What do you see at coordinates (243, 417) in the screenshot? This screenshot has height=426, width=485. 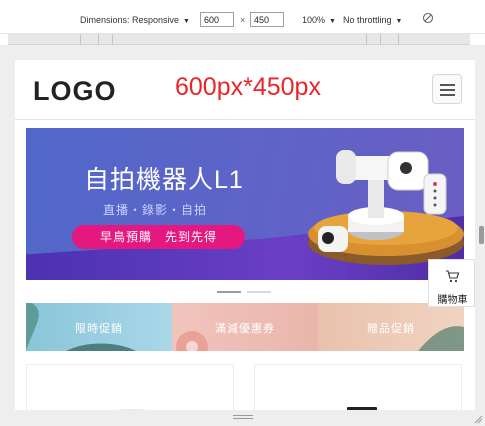 I see `resize-handle-bottom` at bounding box center [243, 417].